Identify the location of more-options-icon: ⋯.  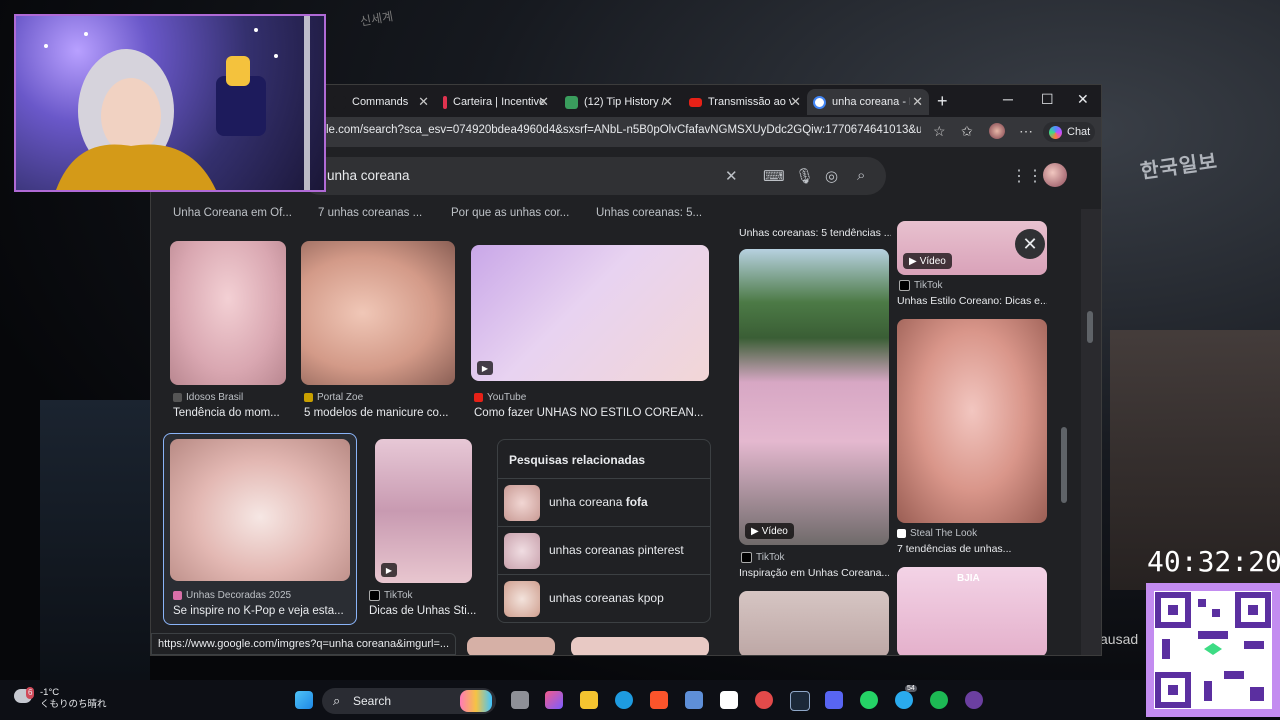
(1026, 131).